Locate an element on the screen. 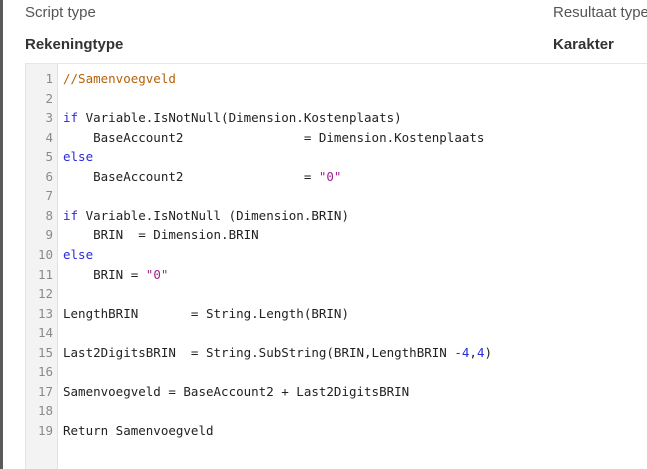 Image resolution: width=647 pixels, height=469 pixels. line-number: 15 is located at coordinates (45, 352).